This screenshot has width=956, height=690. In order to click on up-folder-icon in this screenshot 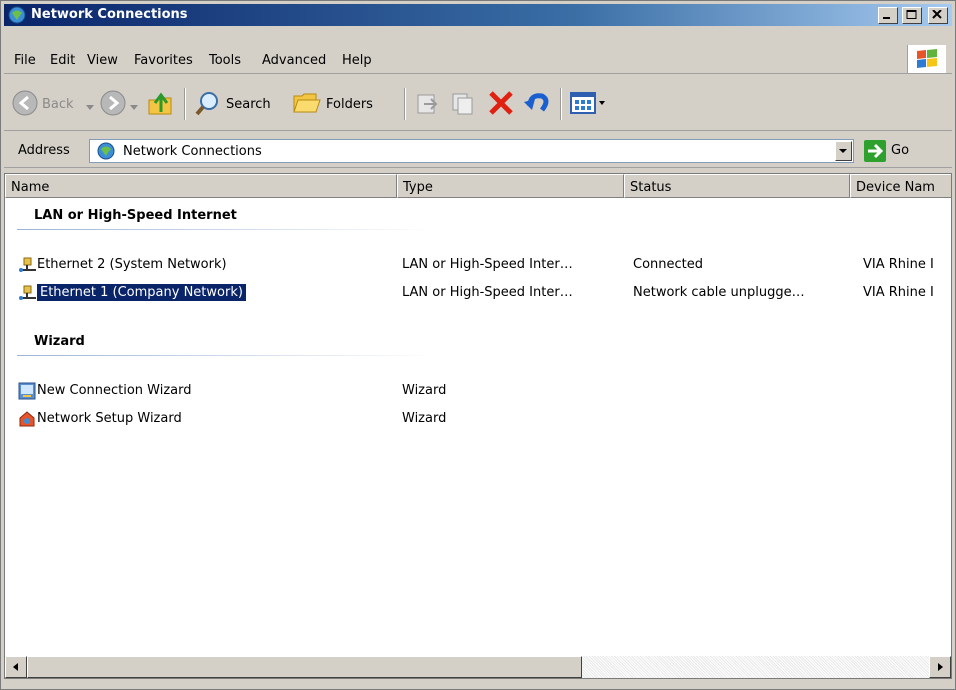, I will do `click(161, 104)`.